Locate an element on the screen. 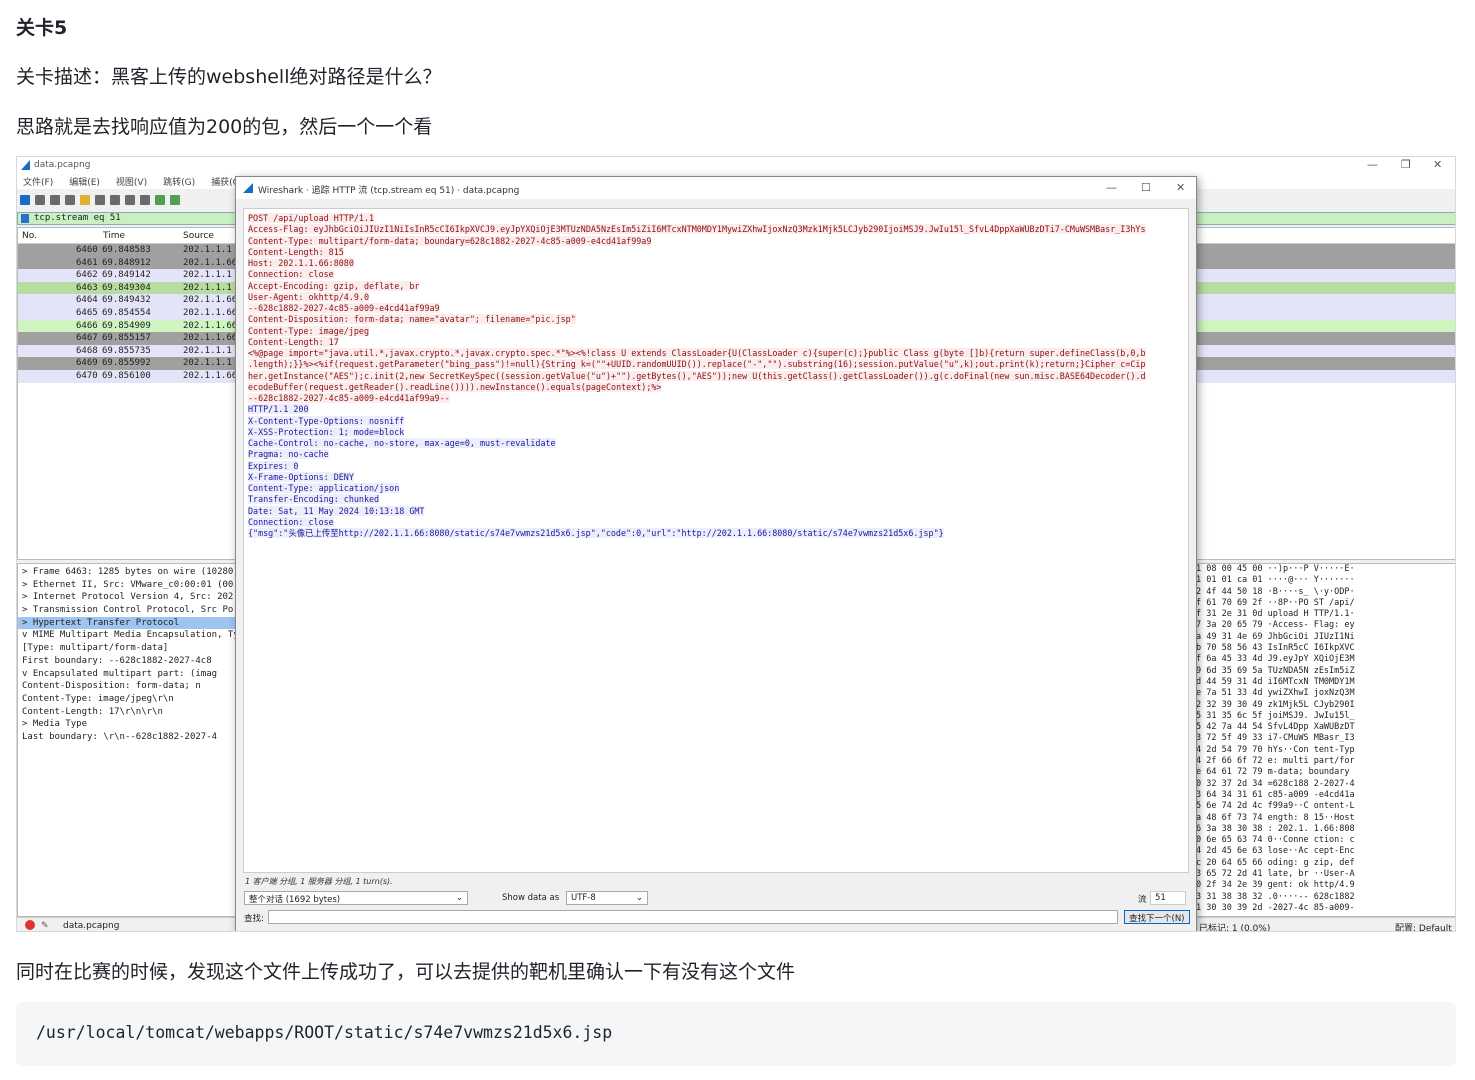 This screenshot has height=1080, width=1475. hex-line: 9 6d 35 69 5a TUzNDA5N zEsIm5iZ is located at coordinates (1275, 670).